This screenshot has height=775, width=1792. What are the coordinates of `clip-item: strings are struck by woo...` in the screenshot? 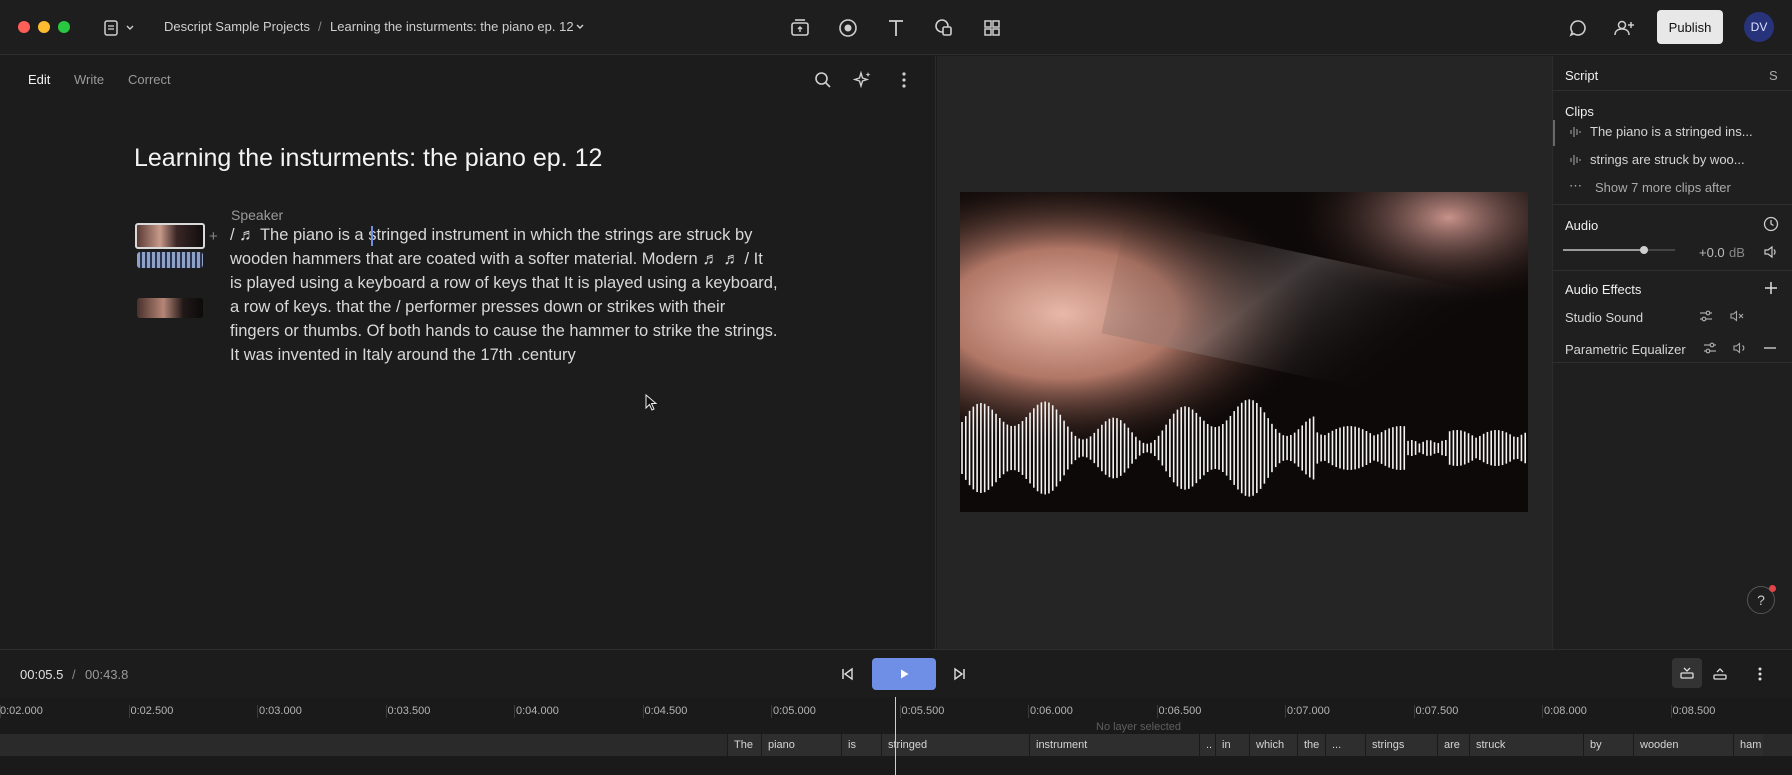 It's located at (1667, 159).